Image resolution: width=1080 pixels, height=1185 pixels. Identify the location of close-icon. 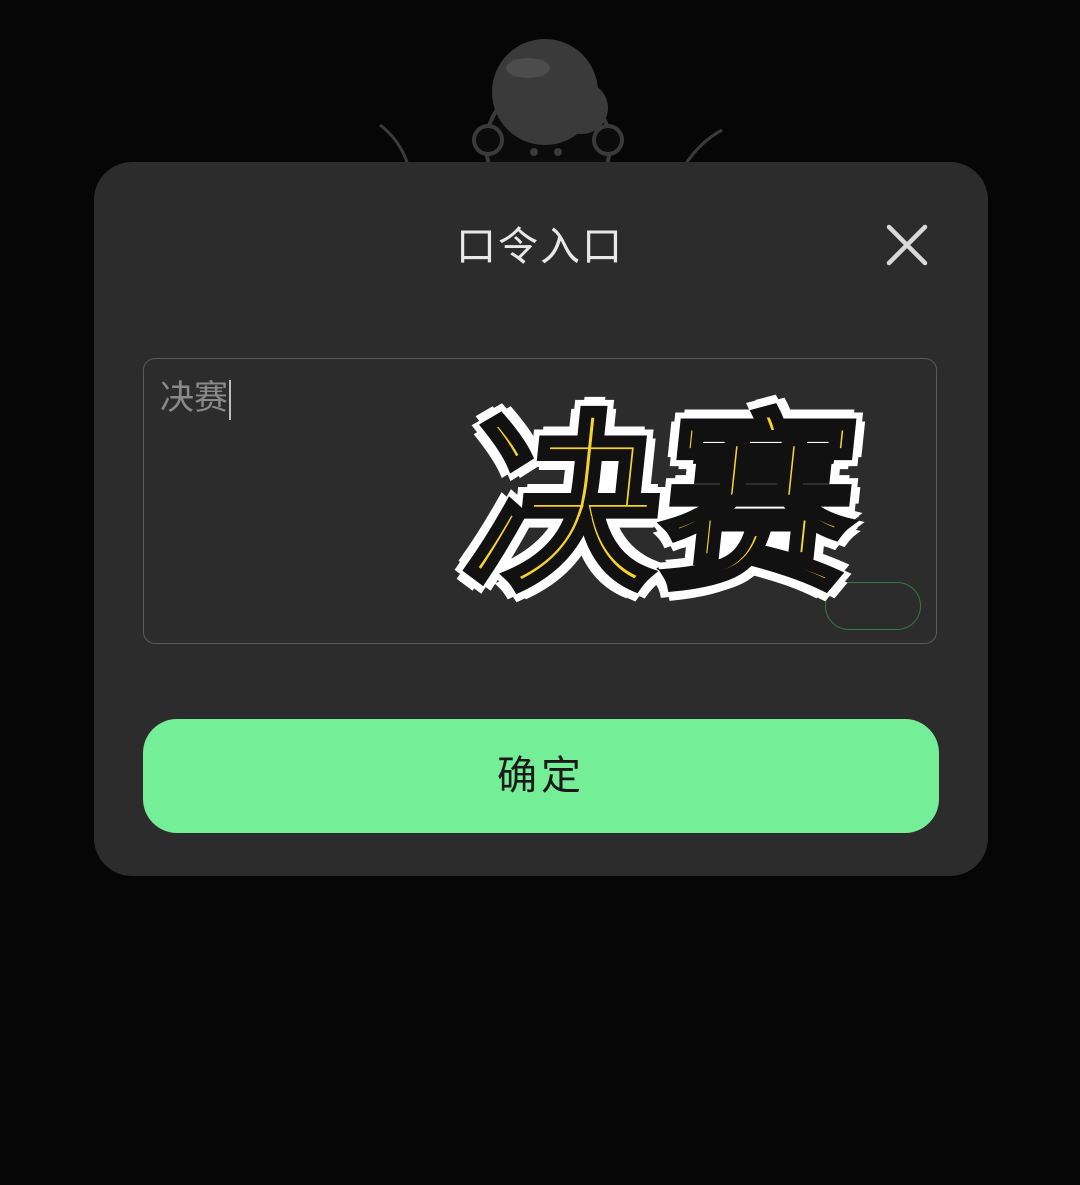
(907, 245).